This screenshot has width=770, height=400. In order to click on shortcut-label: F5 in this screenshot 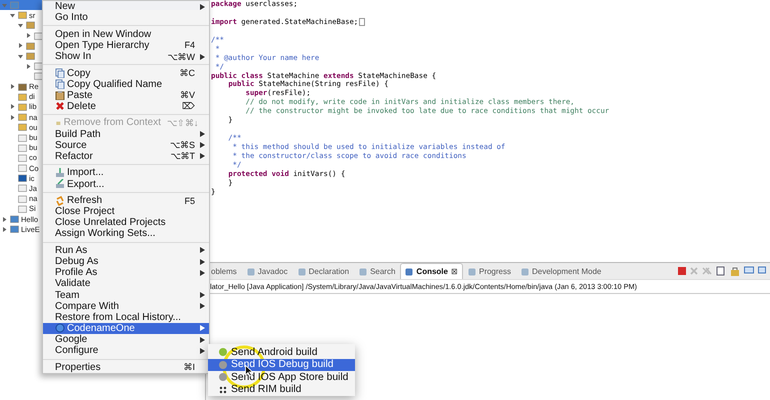, I will do `click(189, 201)`.